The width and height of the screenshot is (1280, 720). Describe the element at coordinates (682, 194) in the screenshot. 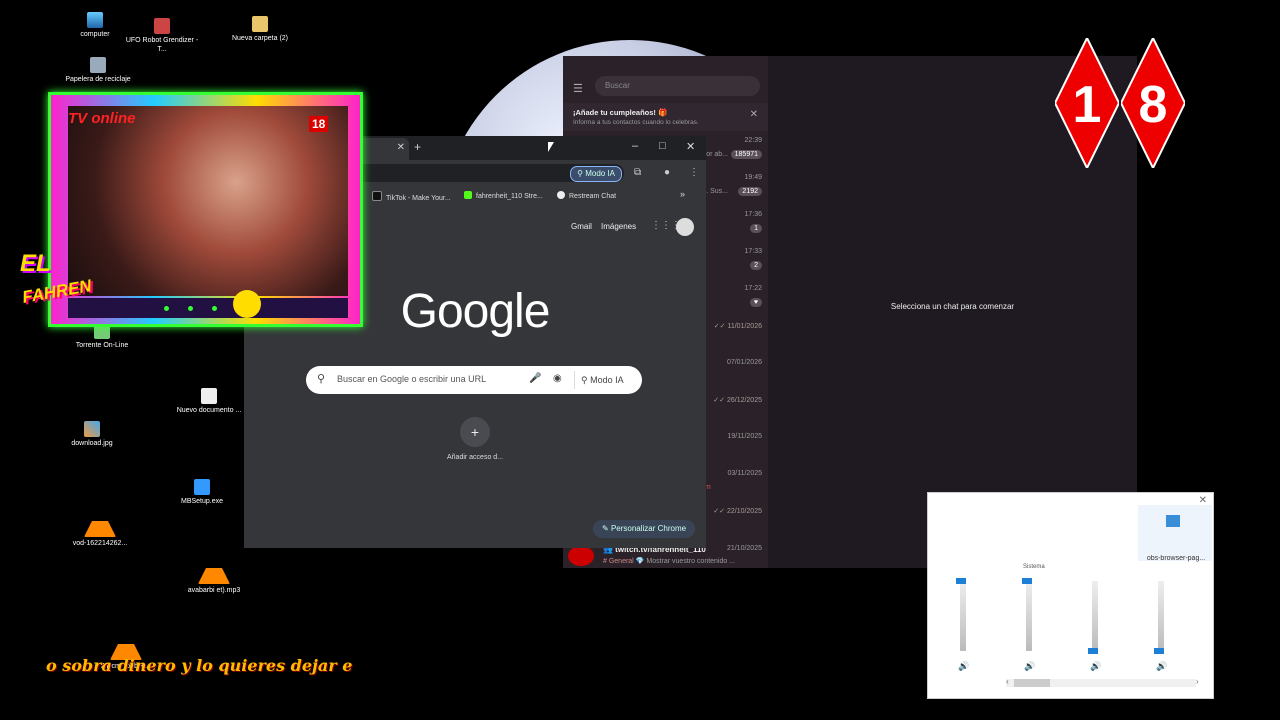

I see `more-bookmarks-button: »` at that location.